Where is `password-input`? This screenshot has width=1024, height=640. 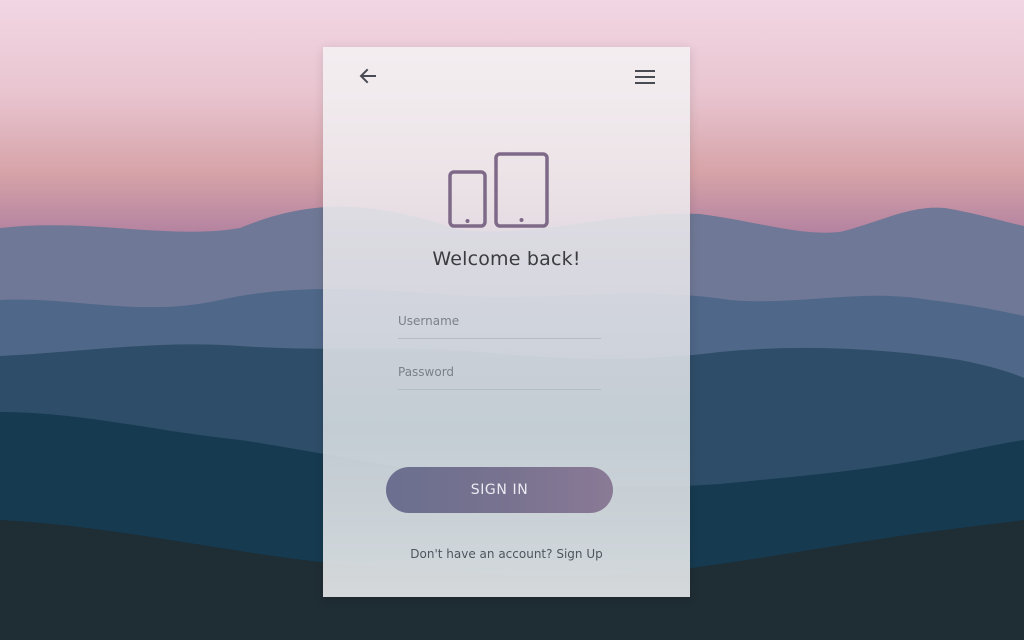 password-input is located at coordinates (499, 375).